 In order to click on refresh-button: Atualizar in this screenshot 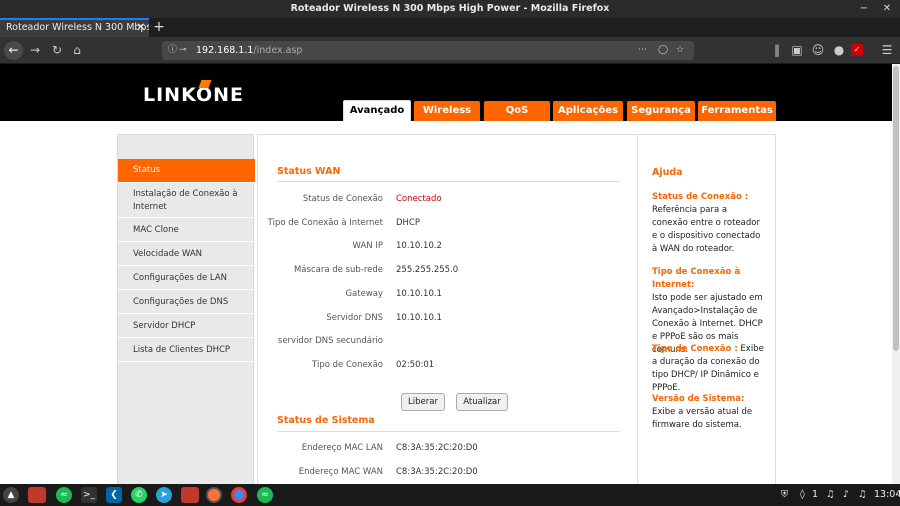, I will do `click(482, 402)`.